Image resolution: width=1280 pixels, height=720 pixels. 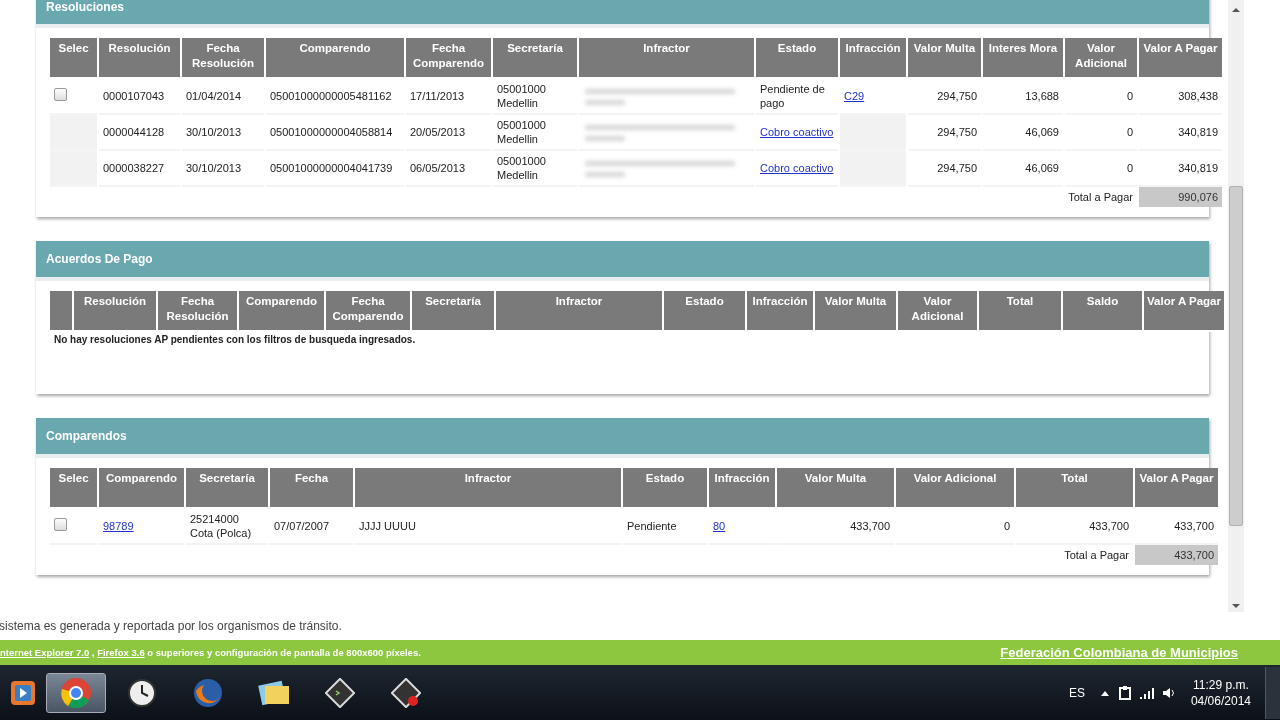 What do you see at coordinates (86, 436) in the screenshot?
I see `panel-title: Comparendos` at bounding box center [86, 436].